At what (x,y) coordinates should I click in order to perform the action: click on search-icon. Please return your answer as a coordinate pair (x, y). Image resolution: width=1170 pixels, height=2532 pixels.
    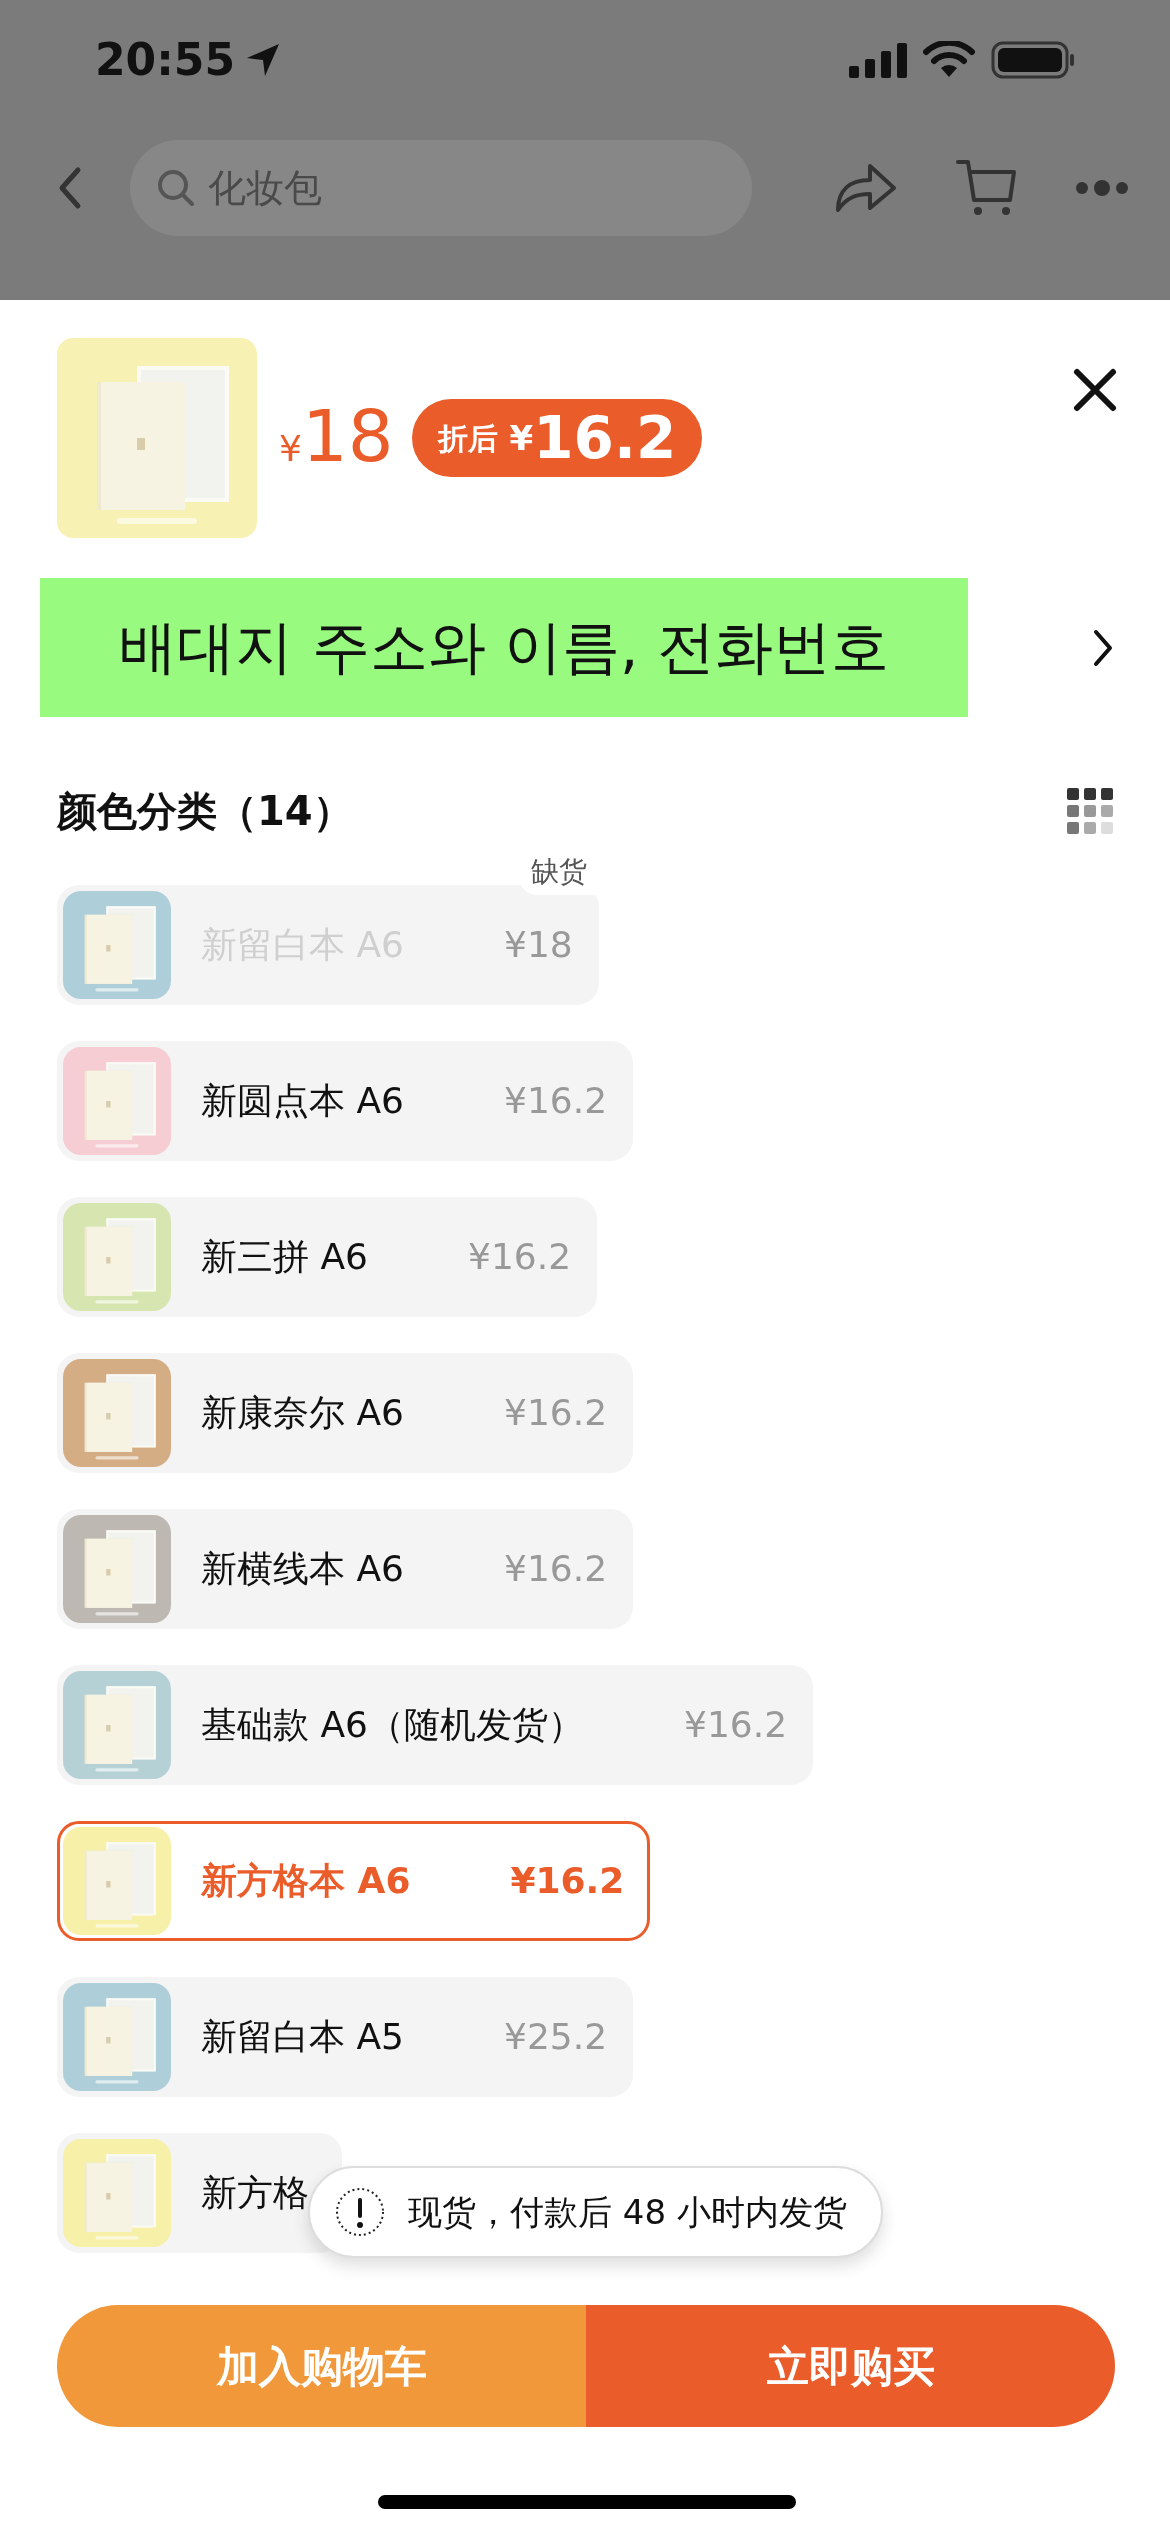
    Looking at the image, I should click on (176, 188).